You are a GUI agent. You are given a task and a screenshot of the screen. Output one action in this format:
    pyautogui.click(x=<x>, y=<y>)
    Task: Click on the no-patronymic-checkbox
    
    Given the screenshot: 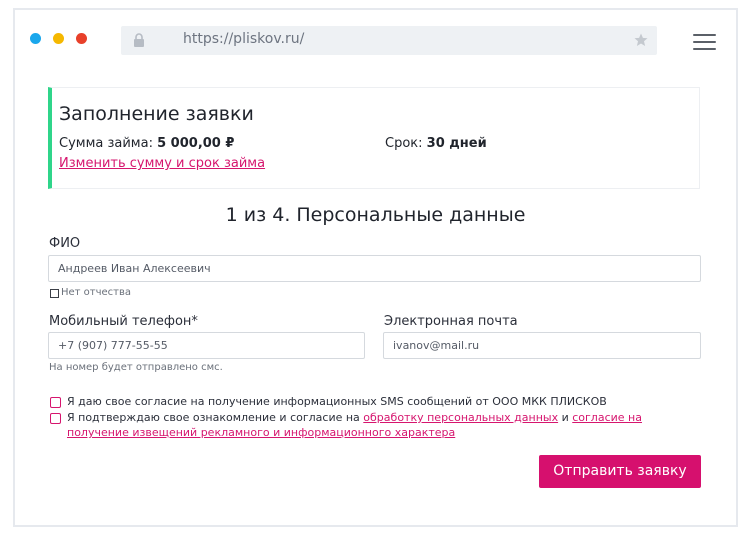 What is the action you would take?
    pyautogui.click(x=54, y=293)
    